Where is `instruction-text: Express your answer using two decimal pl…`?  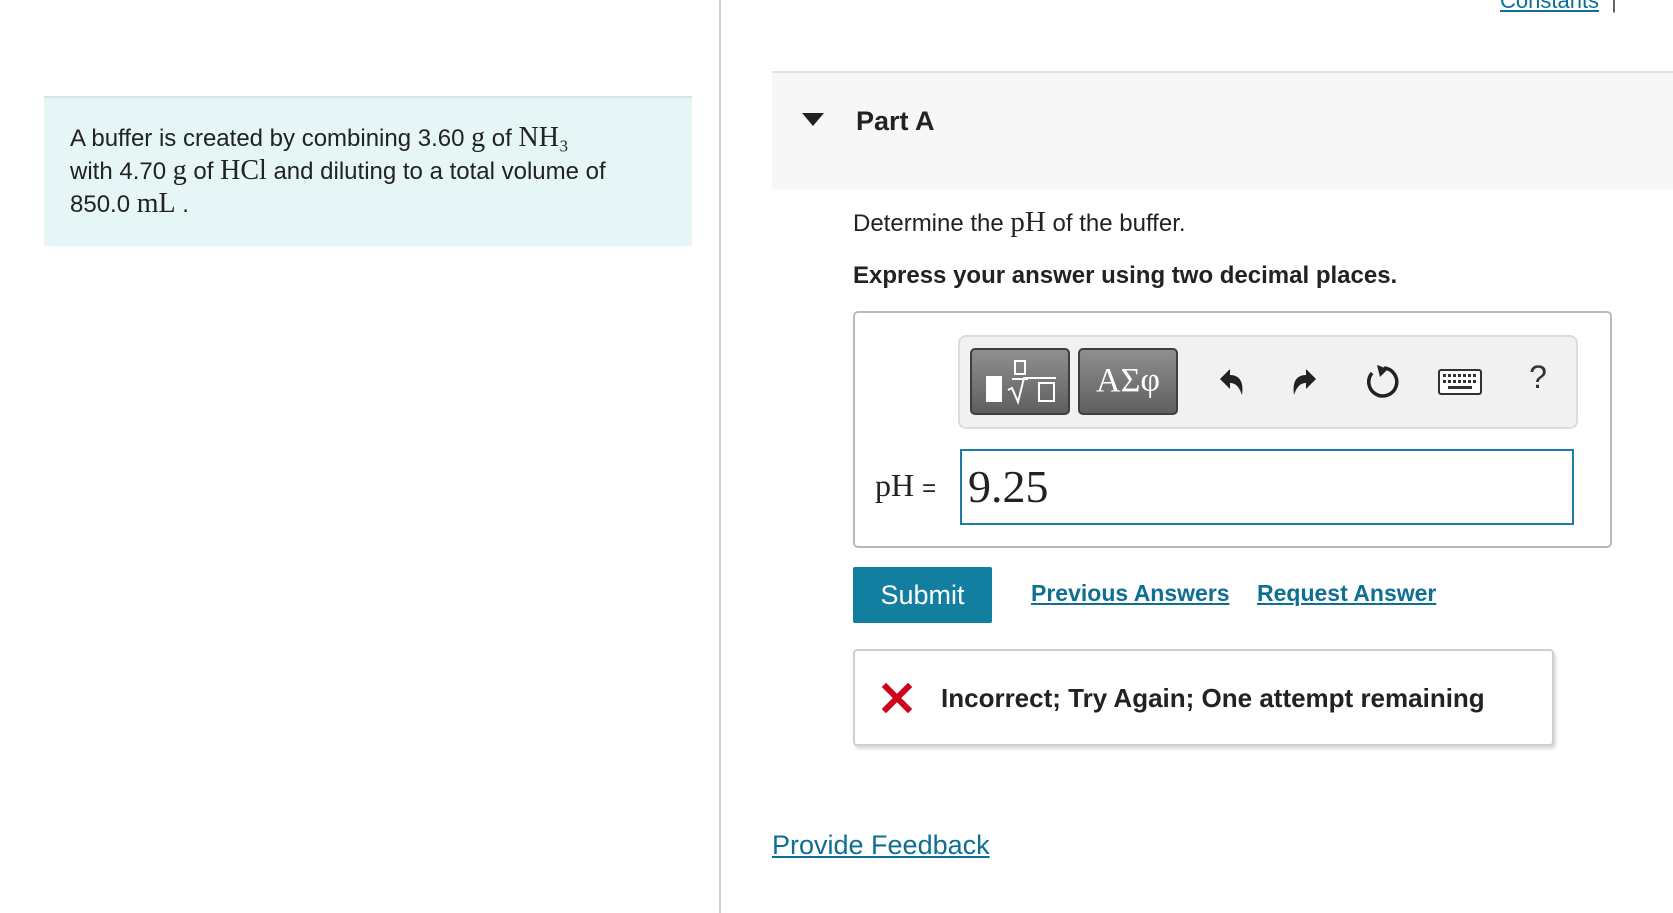 instruction-text: Express your answer using two decimal pl… is located at coordinates (1125, 275).